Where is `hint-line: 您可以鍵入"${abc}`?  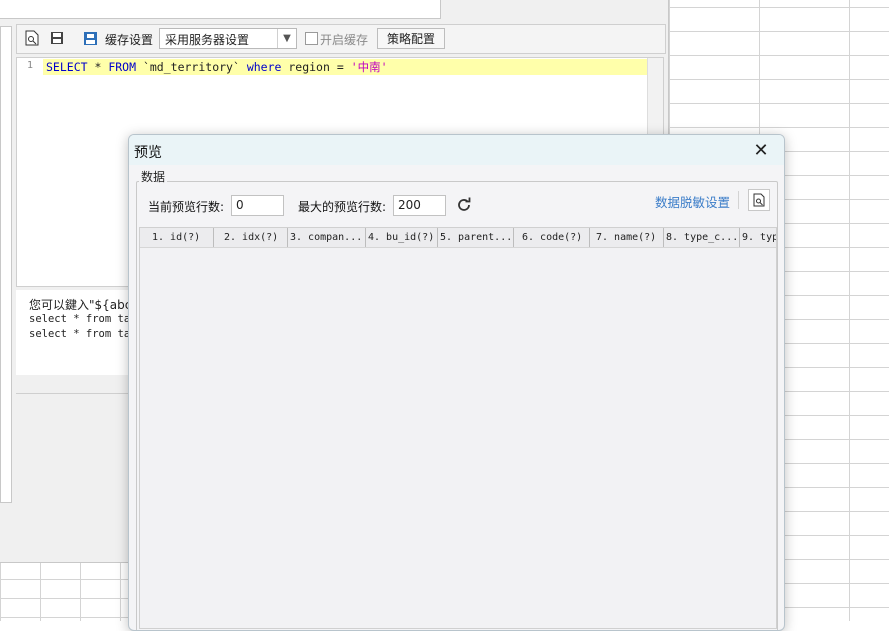 hint-line: 您可以鍵入"${abc} is located at coordinates (84, 305).